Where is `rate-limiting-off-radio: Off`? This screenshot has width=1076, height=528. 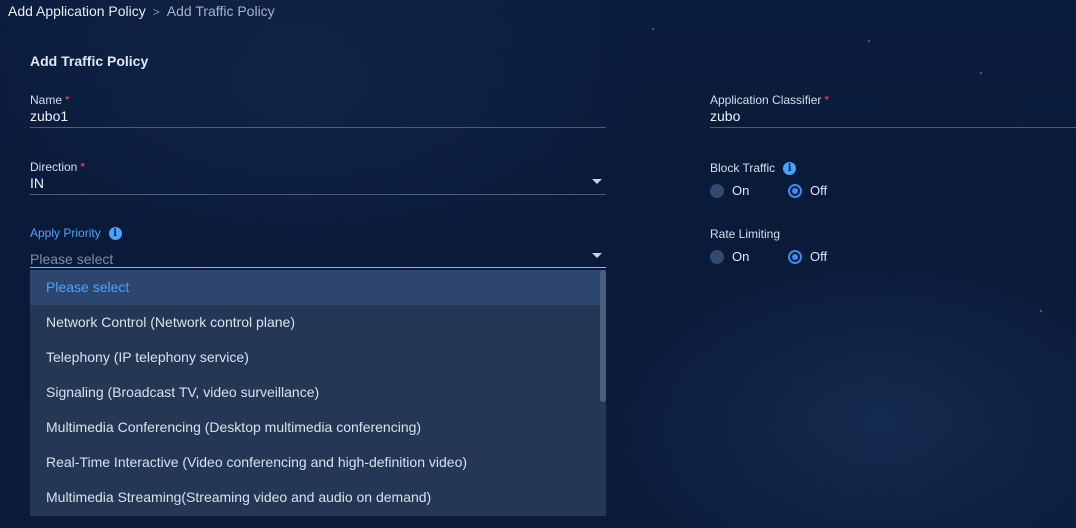
rate-limiting-off-radio: Off is located at coordinates (807, 256).